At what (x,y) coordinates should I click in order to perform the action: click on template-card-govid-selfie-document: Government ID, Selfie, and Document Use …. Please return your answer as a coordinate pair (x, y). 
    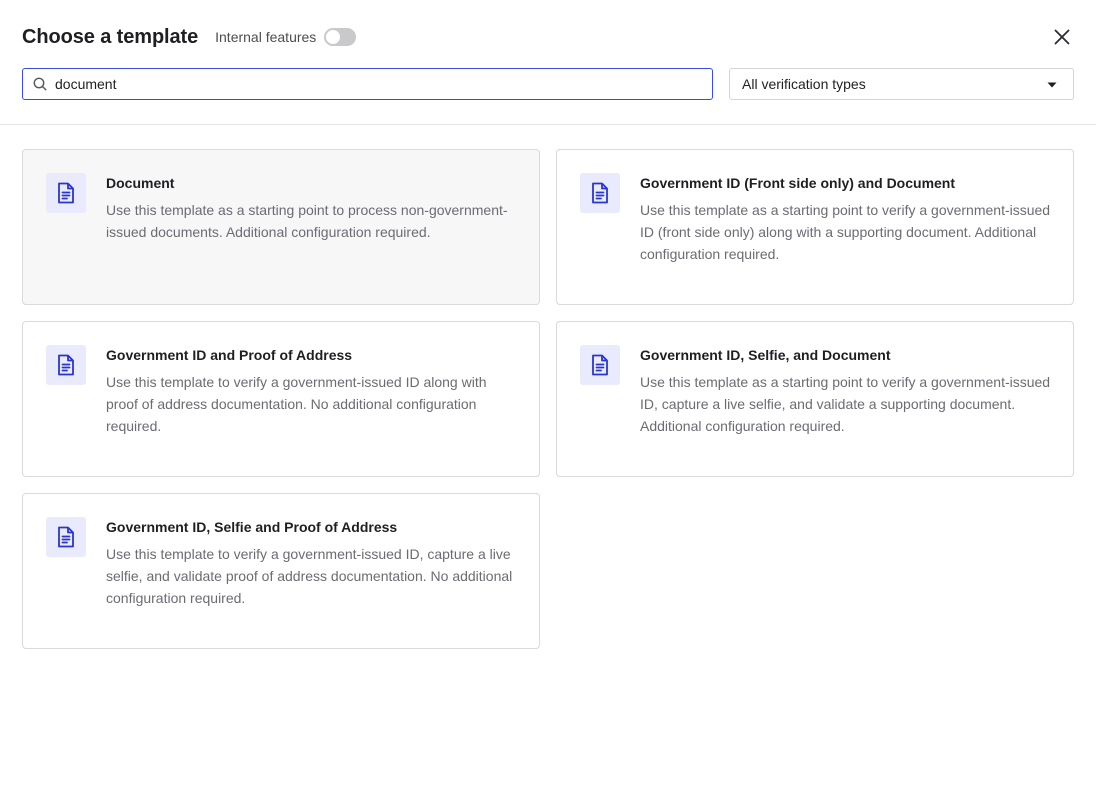
    Looking at the image, I should click on (815, 399).